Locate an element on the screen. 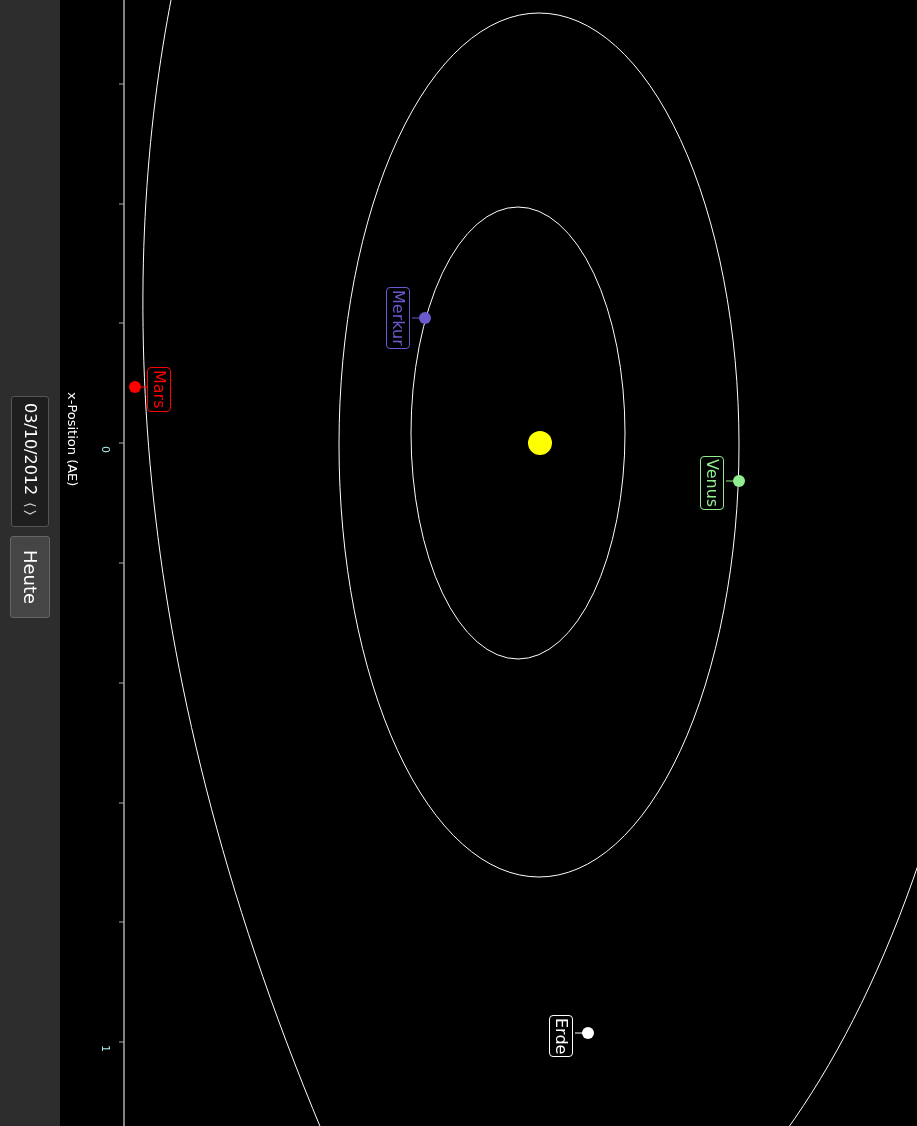 The image size is (917, 1126). axis-title: x-Position (AE) is located at coordinates (72, 439).